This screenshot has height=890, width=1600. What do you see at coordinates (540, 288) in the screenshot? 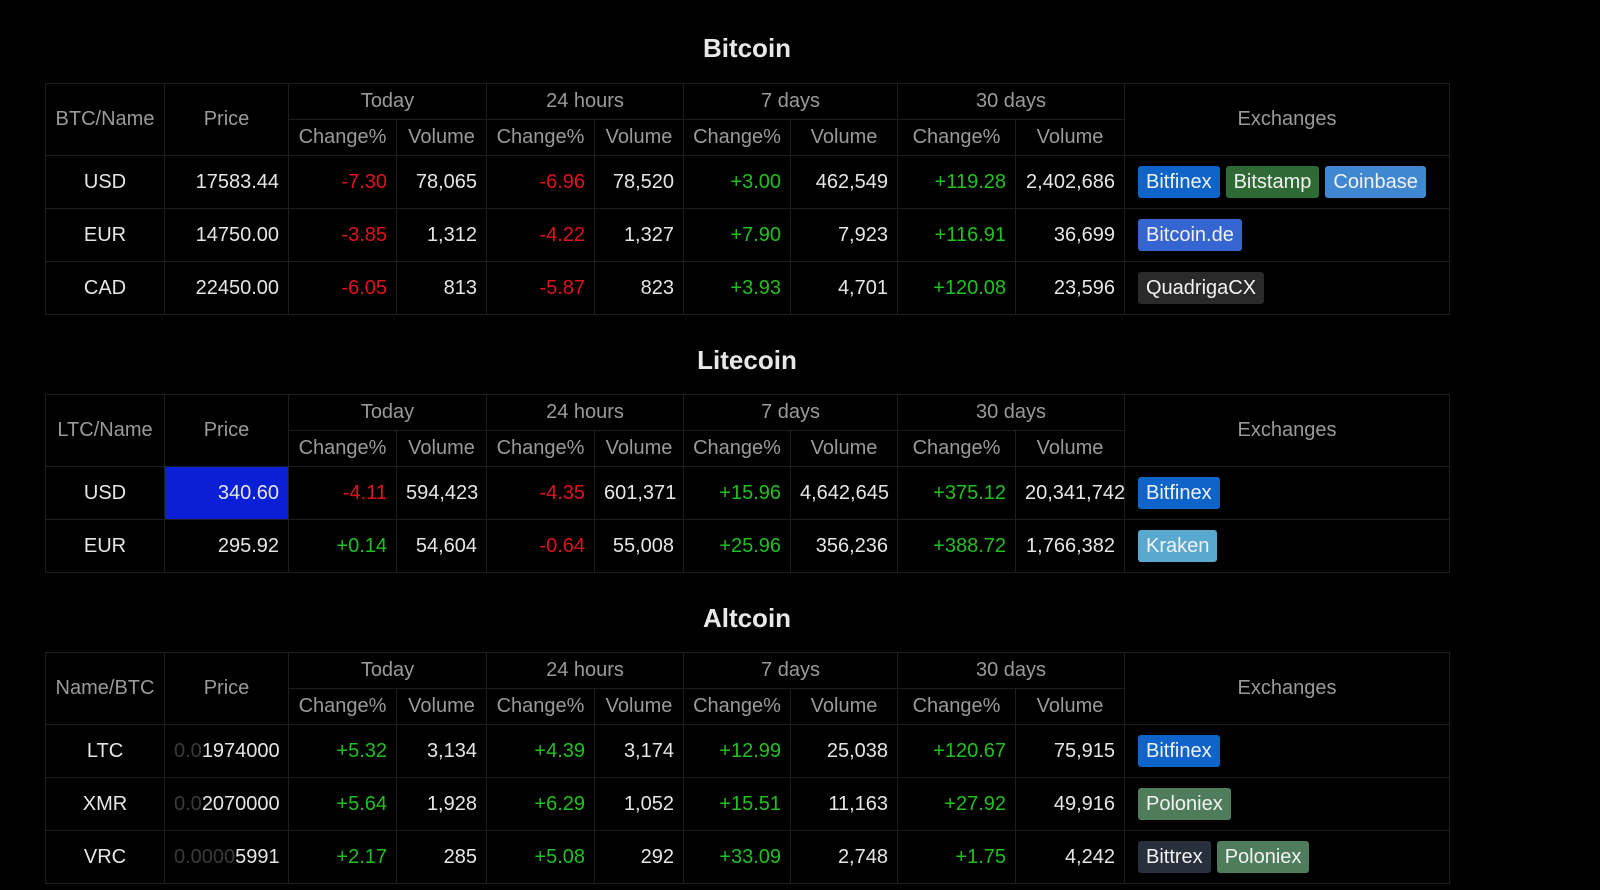
I see `change-cell: -5.87` at bounding box center [540, 288].